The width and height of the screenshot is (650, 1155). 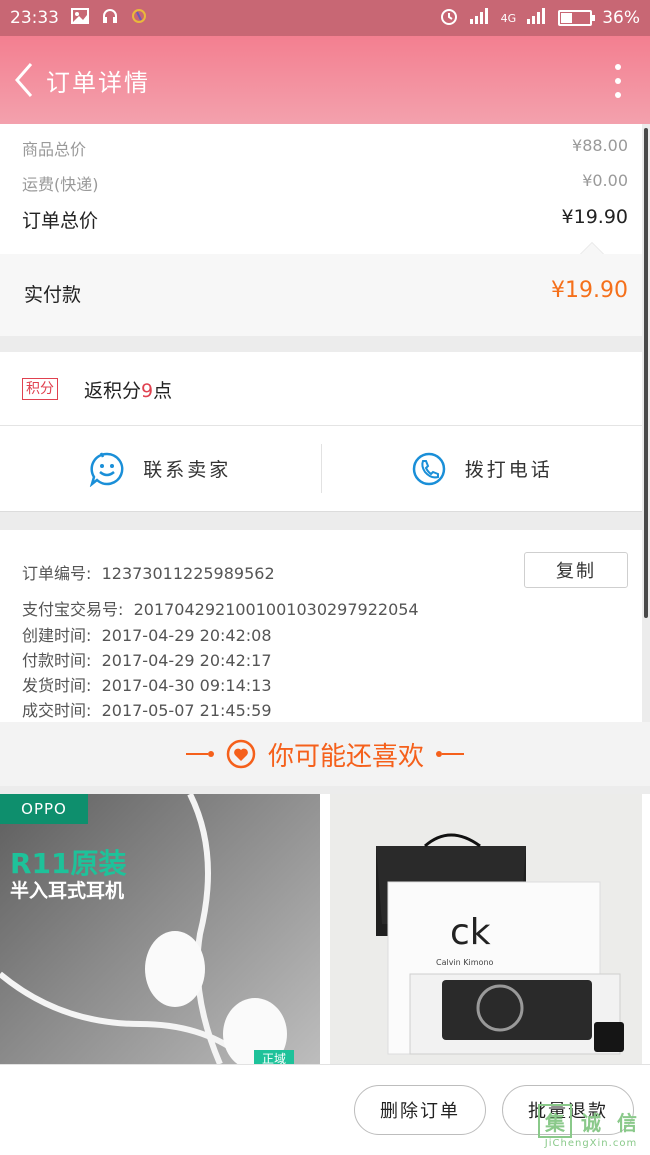 What do you see at coordinates (592, 248) in the screenshot?
I see `expand-caret-icon` at bounding box center [592, 248].